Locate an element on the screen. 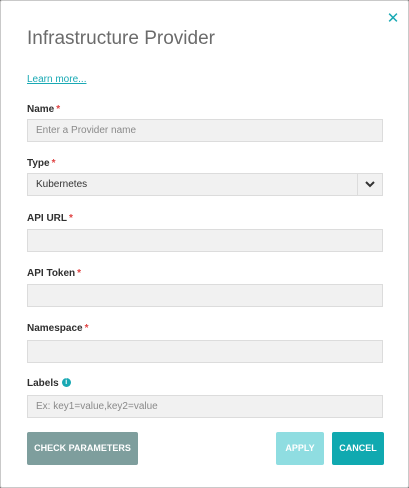 Image resolution: width=409 pixels, height=488 pixels. namespace-input is located at coordinates (205, 351).